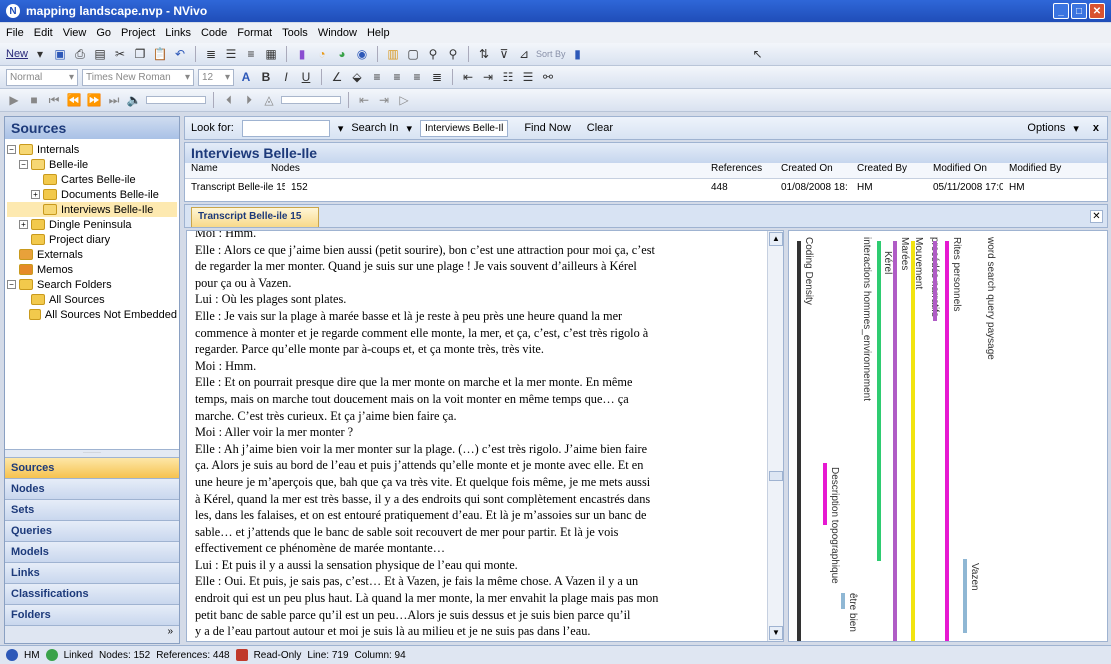 The height and width of the screenshot is (664, 1111). What do you see at coordinates (92, 149) in the screenshot?
I see `tree-item: − Internals` at bounding box center [92, 149].